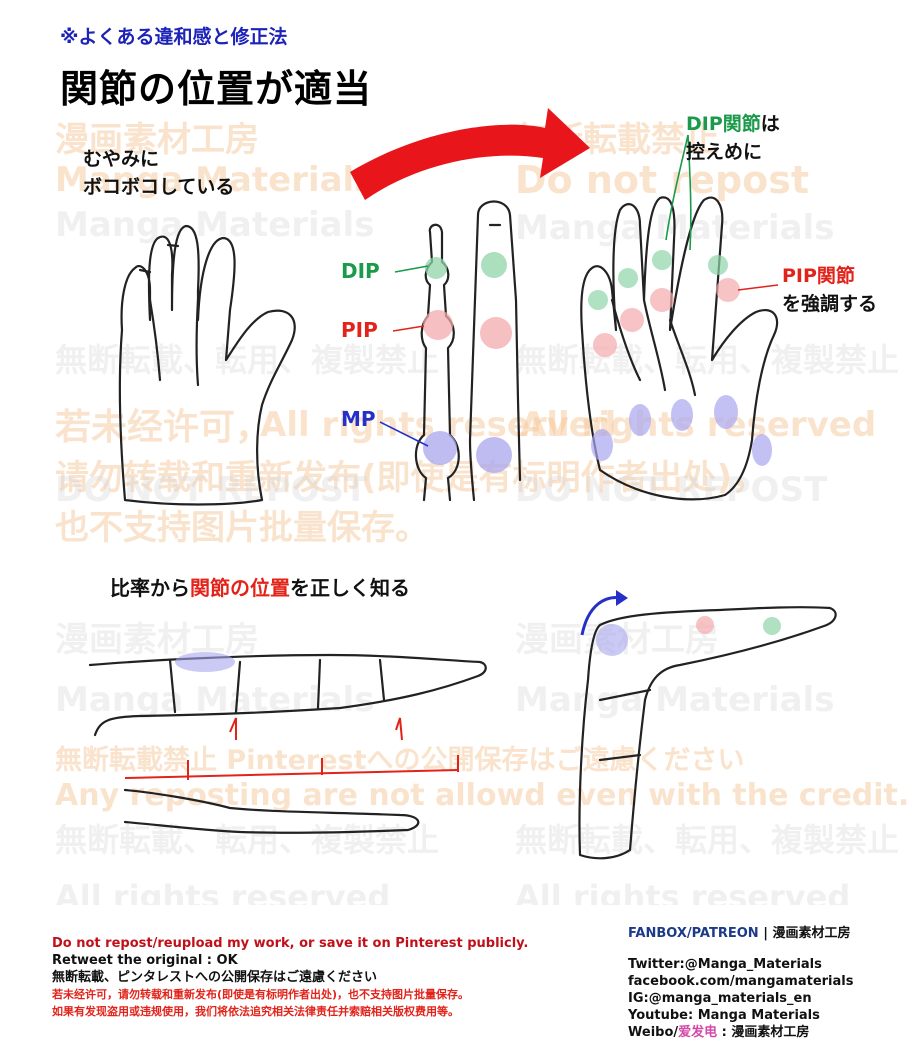 Image resolution: width=920 pixels, height=1061 pixels. What do you see at coordinates (811, 933) in the screenshot?
I see `footer-studio: 漫画素材工房` at bounding box center [811, 933].